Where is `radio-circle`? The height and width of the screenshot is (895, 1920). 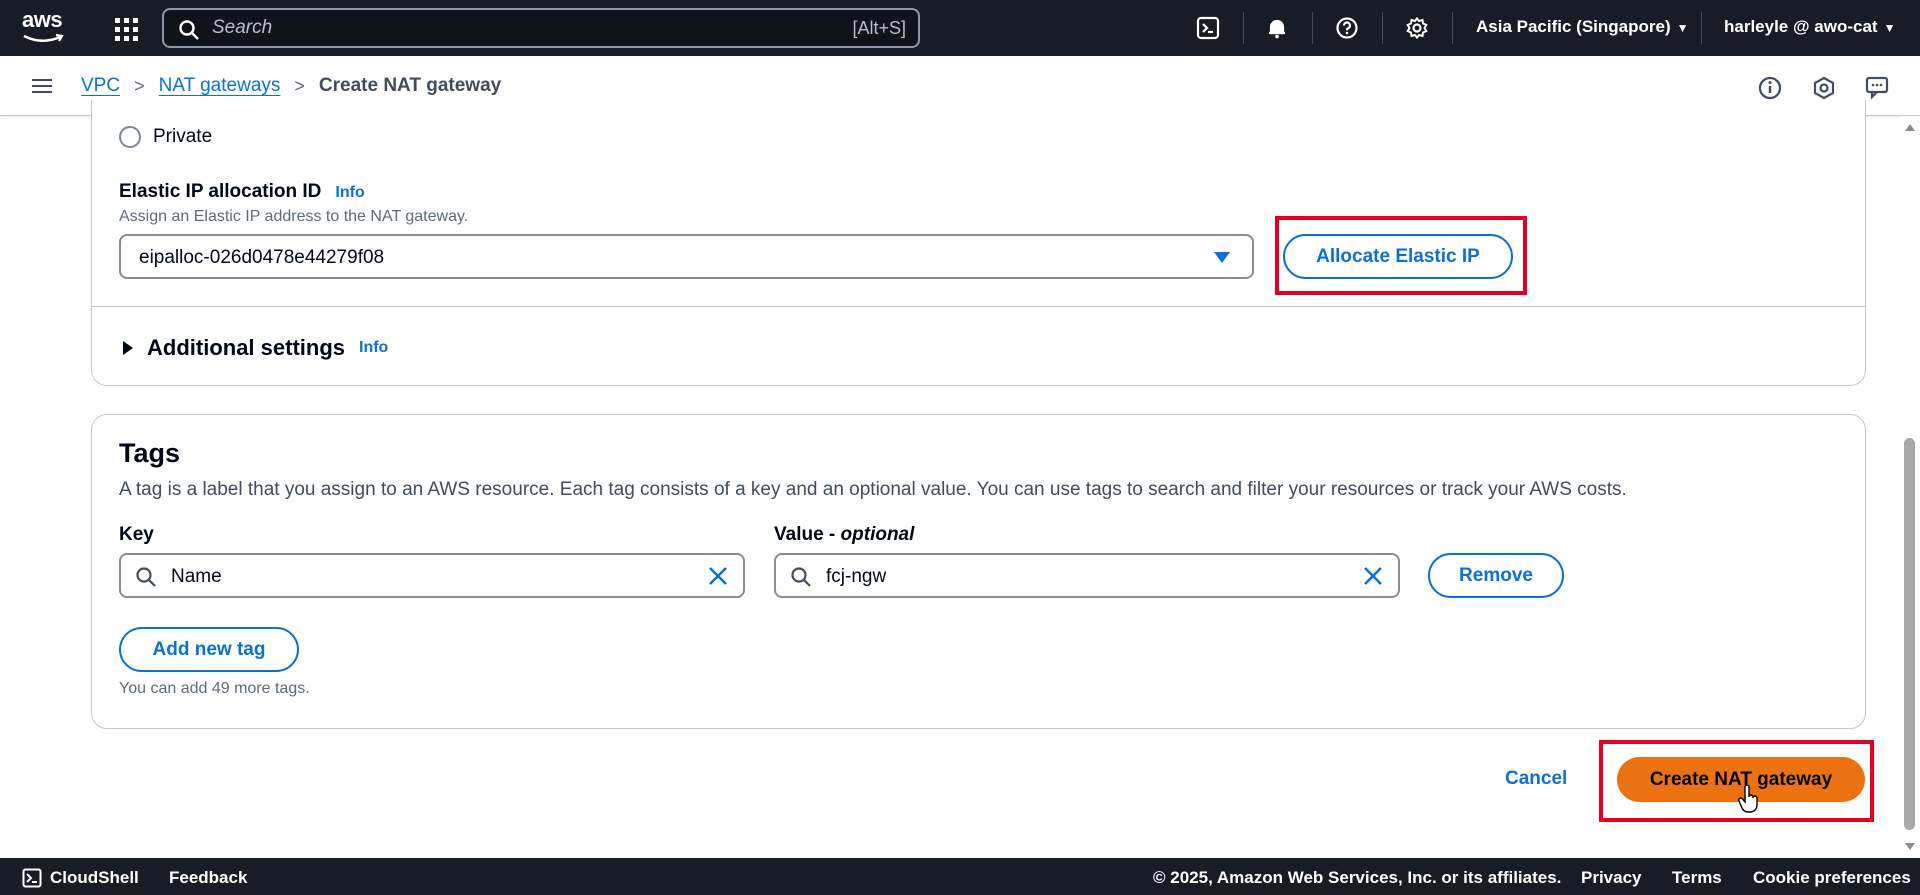 radio-circle is located at coordinates (130, 137).